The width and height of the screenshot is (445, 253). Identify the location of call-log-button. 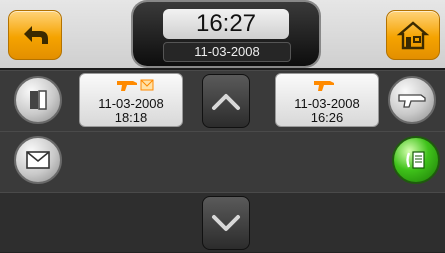
(416, 160).